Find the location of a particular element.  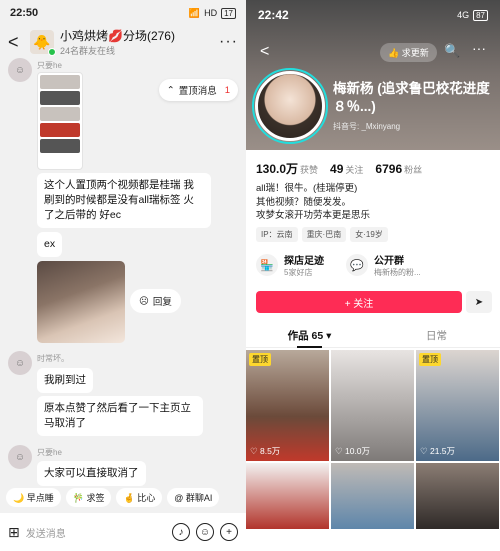

wifi-icon: 📶 is located at coordinates (194, 12).